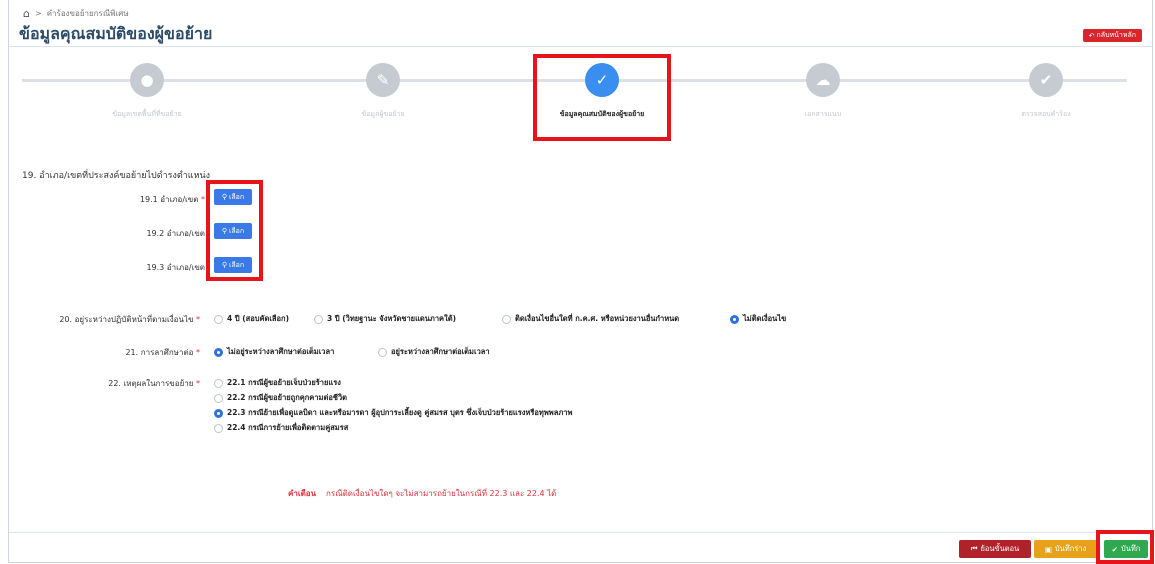 This screenshot has height=564, width=1155. I want to click on highlight-box-select-buttons, so click(234, 230).